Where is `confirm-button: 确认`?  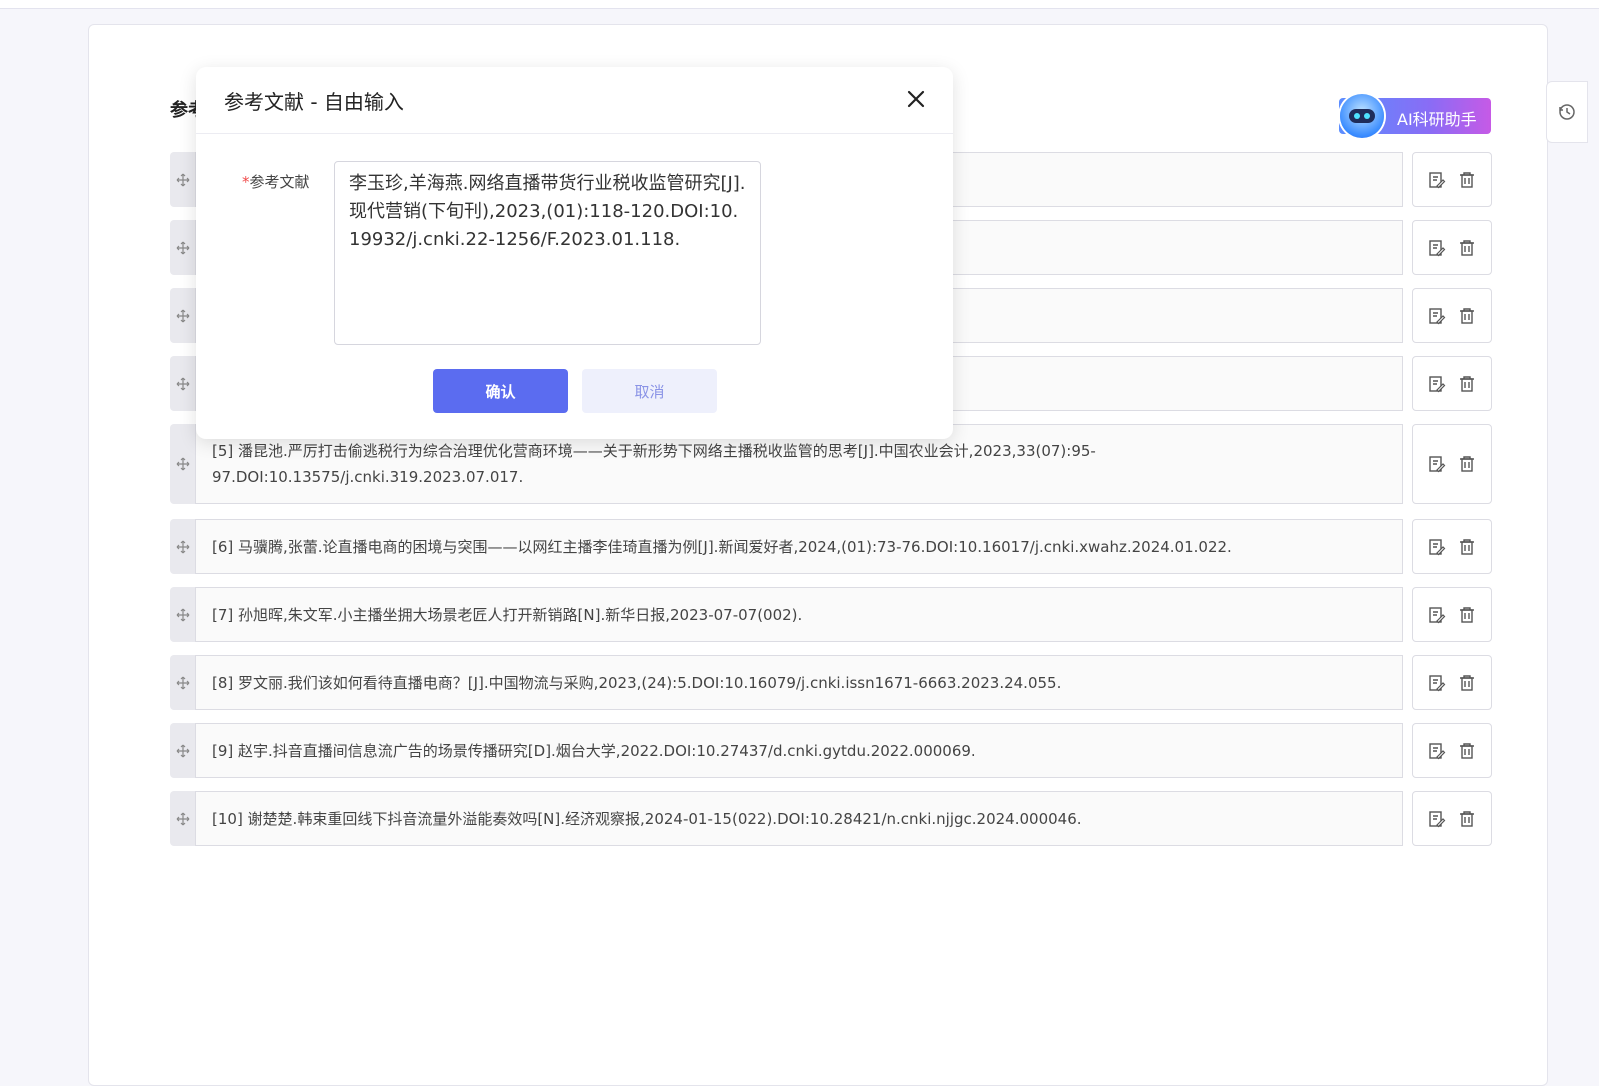 confirm-button: 确认 is located at coordinates (500, 391).